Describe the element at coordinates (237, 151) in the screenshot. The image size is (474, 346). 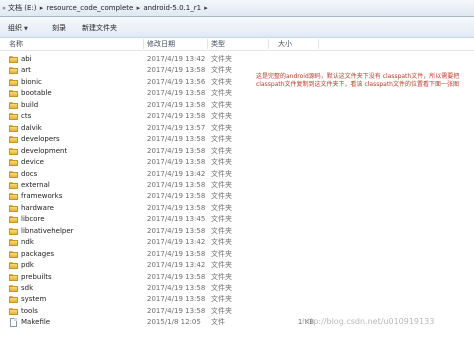
I see `file-row: development 2017/4/19 13:58 文件夹` at that location.